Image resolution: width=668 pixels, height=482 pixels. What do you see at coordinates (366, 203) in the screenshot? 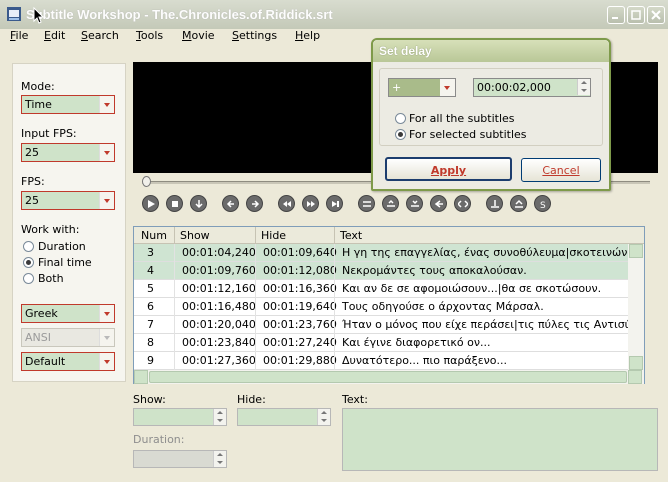
I see `lines-icon` at bounding box center [366, 203].